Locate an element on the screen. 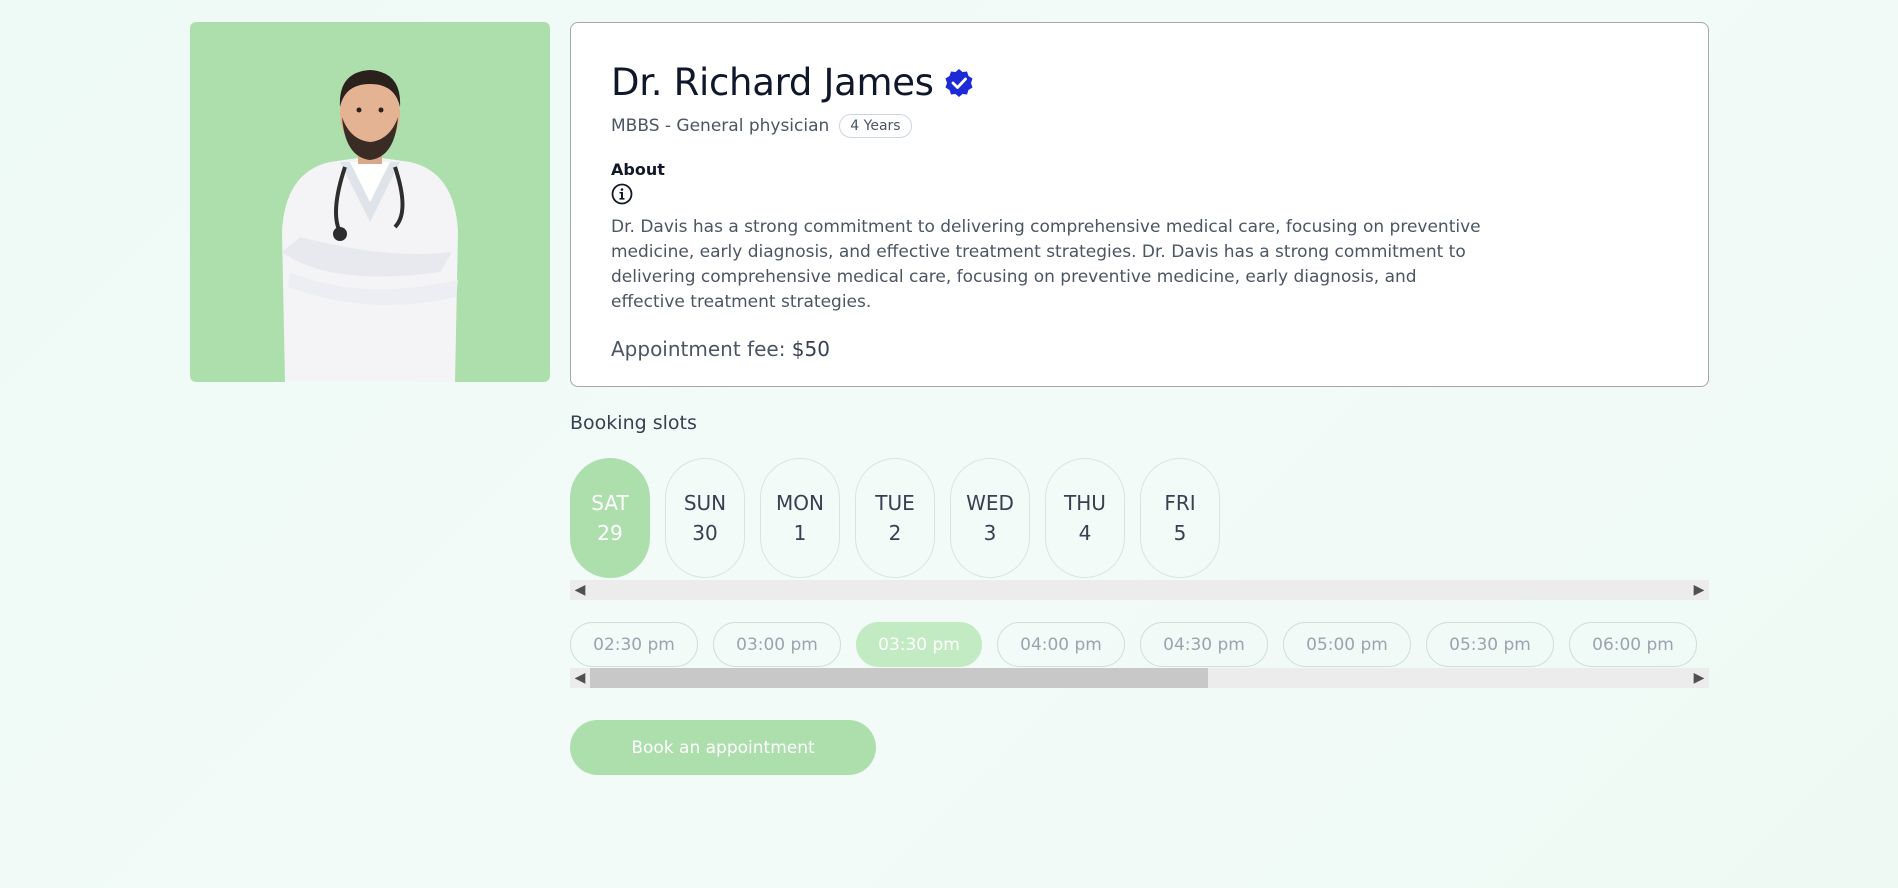  day-date: 5 is located at coordinates (1180, 533).